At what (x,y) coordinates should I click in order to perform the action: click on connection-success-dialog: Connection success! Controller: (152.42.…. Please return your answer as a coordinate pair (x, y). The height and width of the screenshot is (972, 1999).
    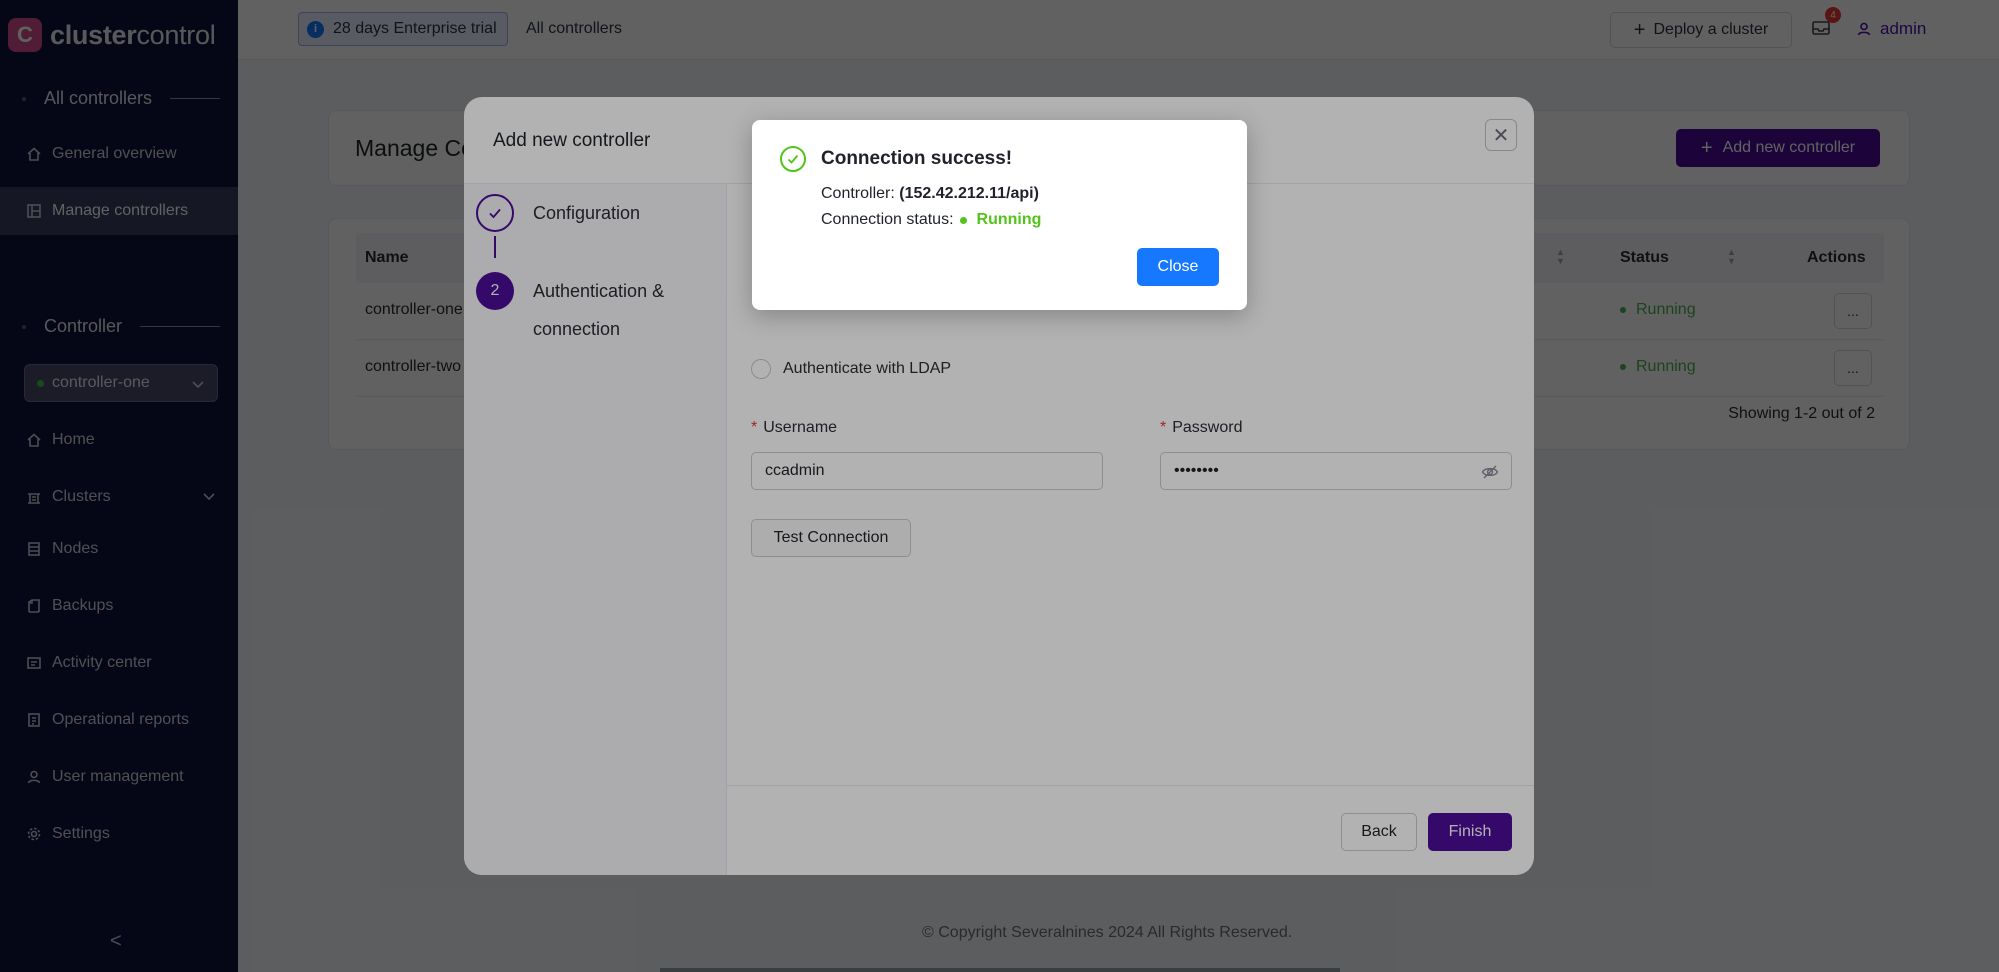
    Looking at the image, I should click on (999, 215).